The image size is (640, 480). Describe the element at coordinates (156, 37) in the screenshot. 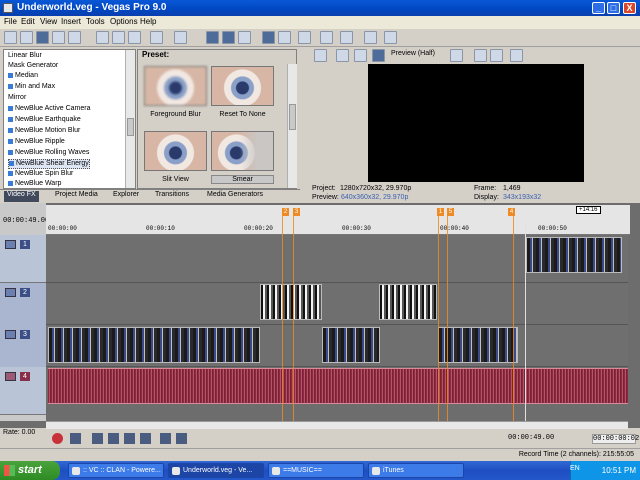

I see `undo-icon` at that location.